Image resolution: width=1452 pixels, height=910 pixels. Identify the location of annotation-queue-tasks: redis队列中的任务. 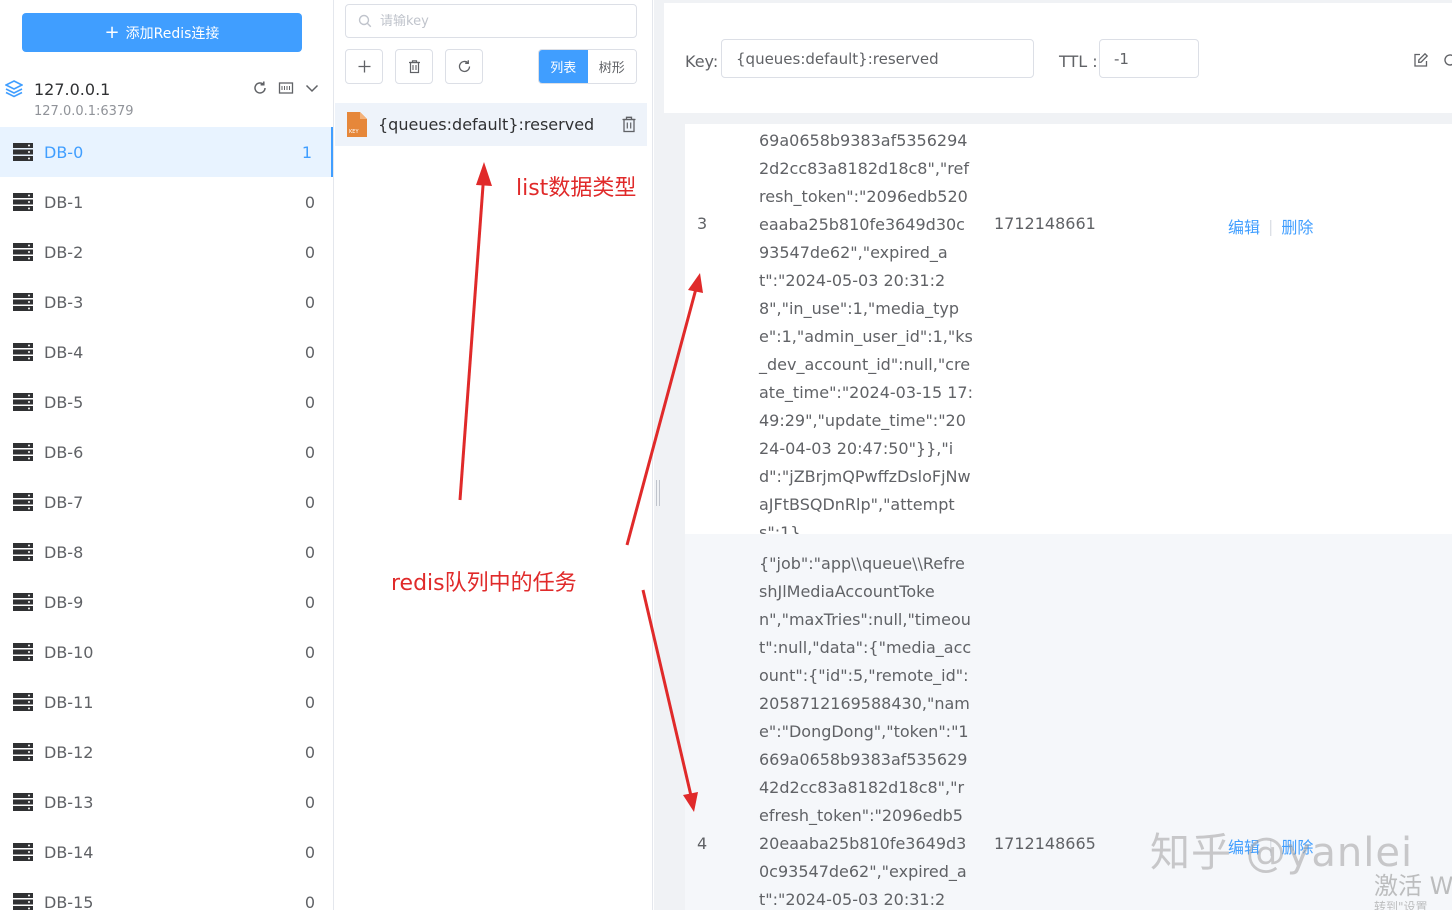
(484, 583).